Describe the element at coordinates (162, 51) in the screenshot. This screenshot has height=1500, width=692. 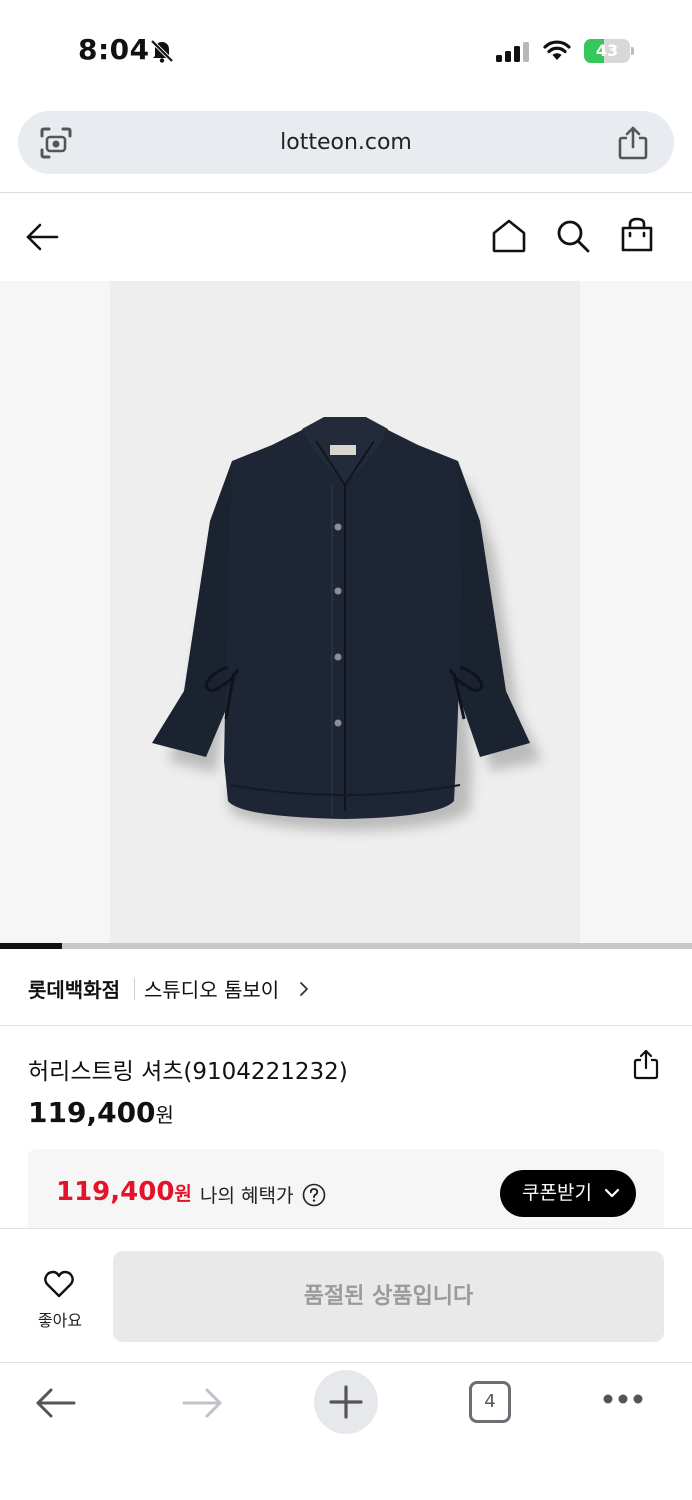
I see `bell-slash-icon` at that location.